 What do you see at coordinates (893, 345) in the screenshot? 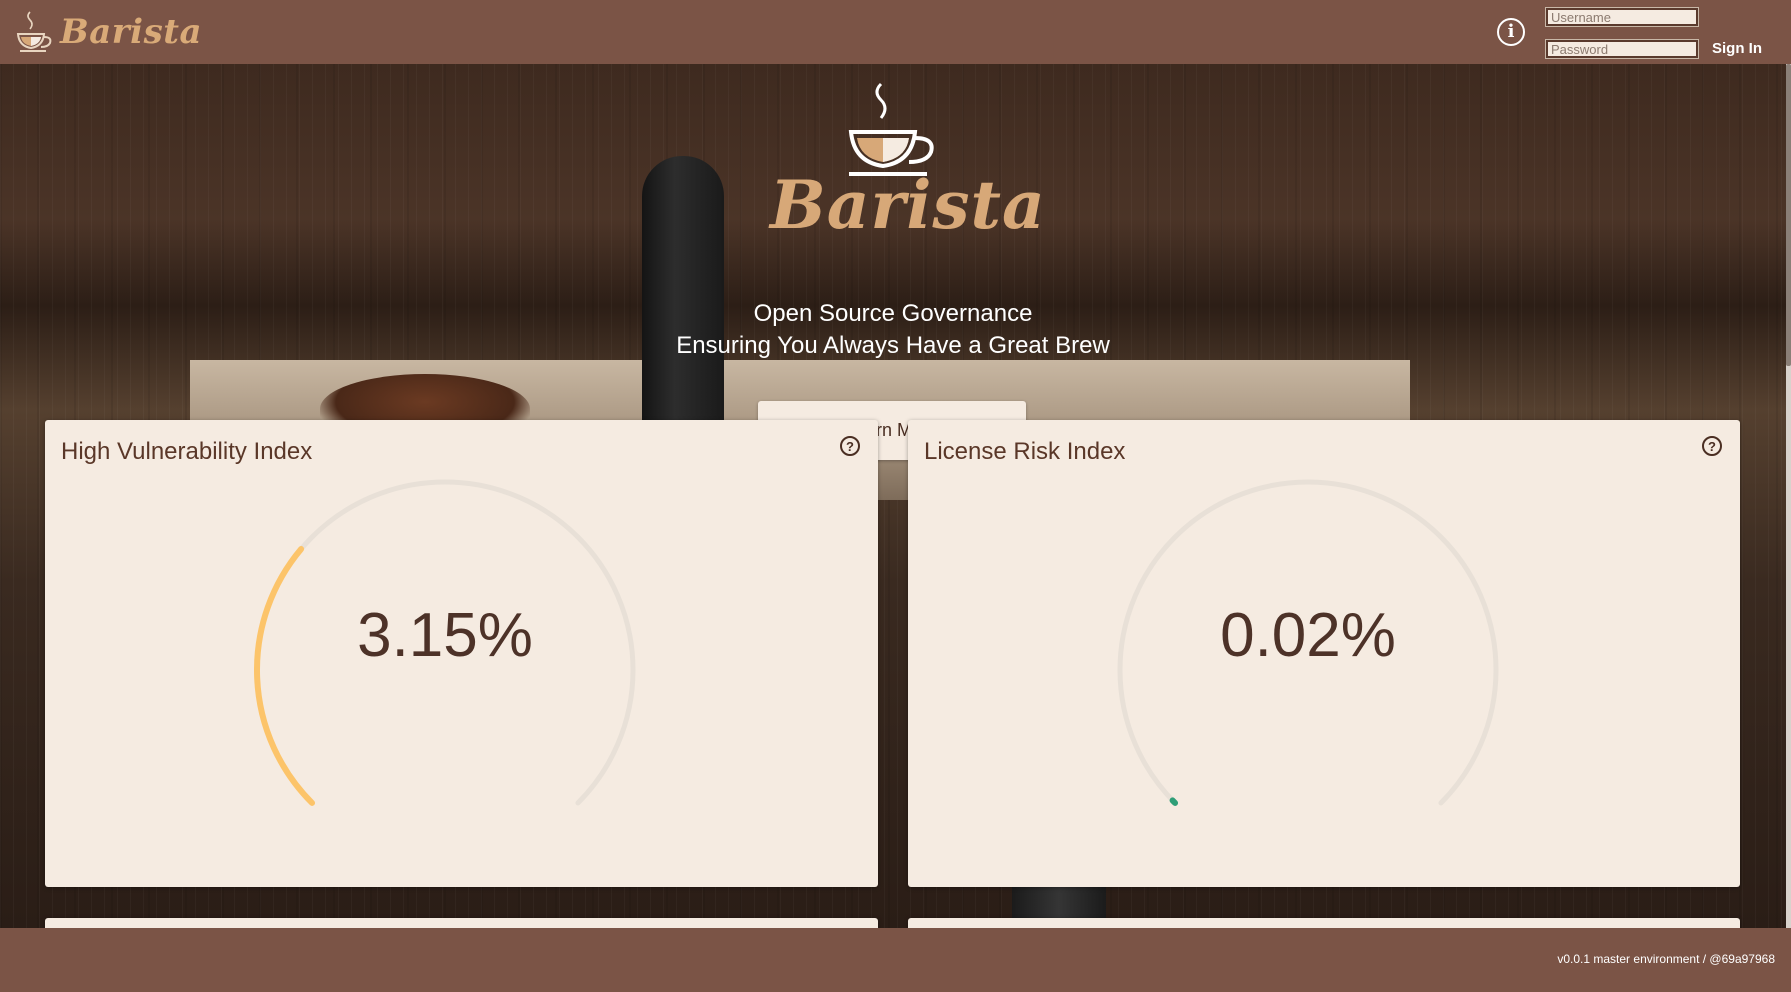
I see `tagline-secondary: Ensuring You Always Have a Great Brew` at bounding box center [893, 345].